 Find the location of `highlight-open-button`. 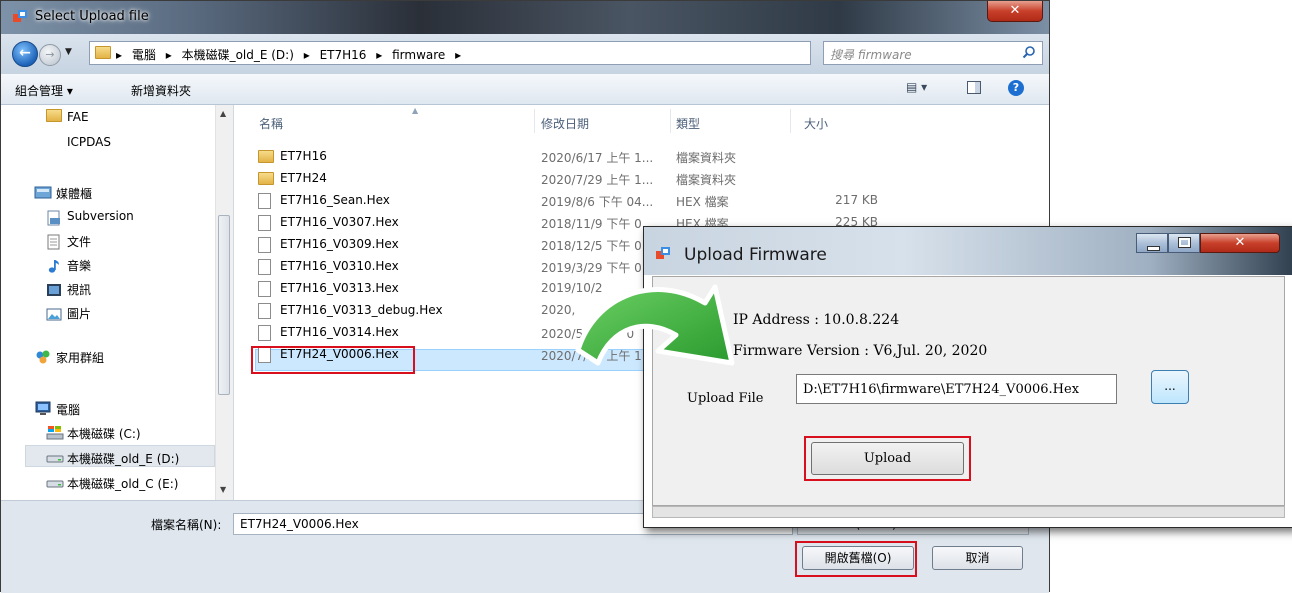

highlight-open-button is located at coordinates (856, 559).